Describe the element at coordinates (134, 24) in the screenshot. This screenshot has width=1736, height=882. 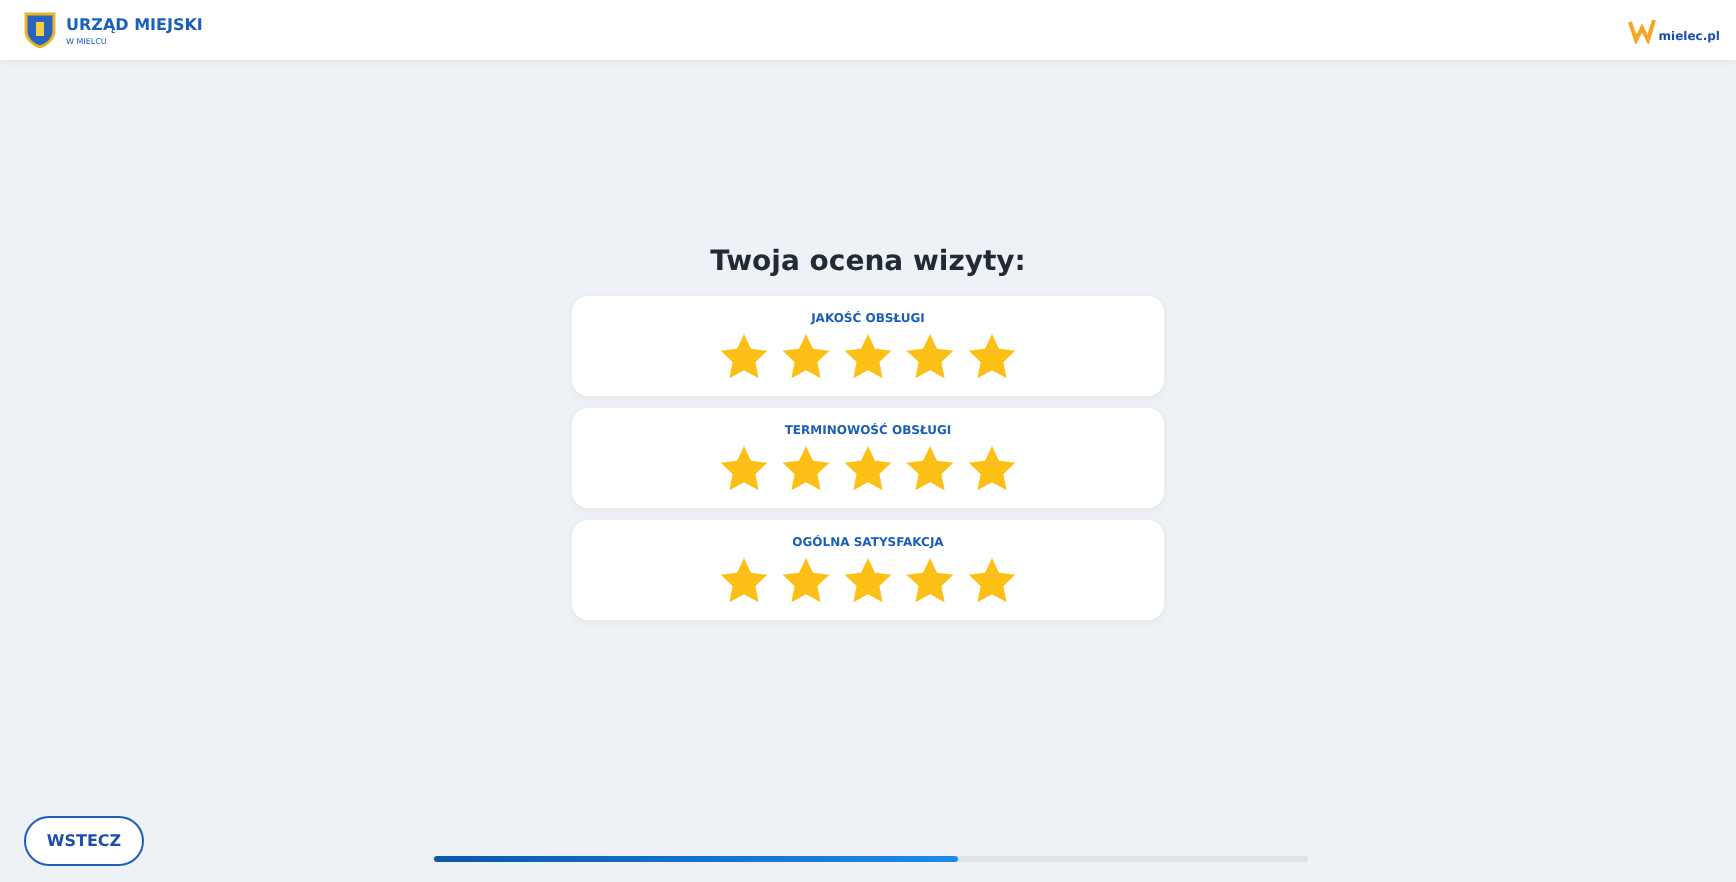
I see `office-title: URZĄD MIEJSKI` at that location.